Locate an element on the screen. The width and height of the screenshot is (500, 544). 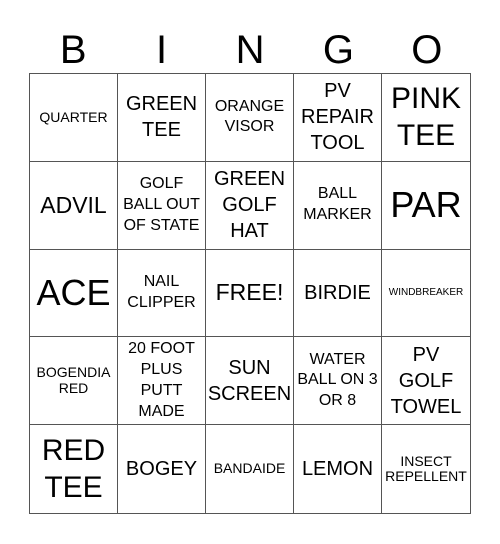
bingo-cell-label: GOLF BALL OUT OF STATE is located at coordinates (161, 204).